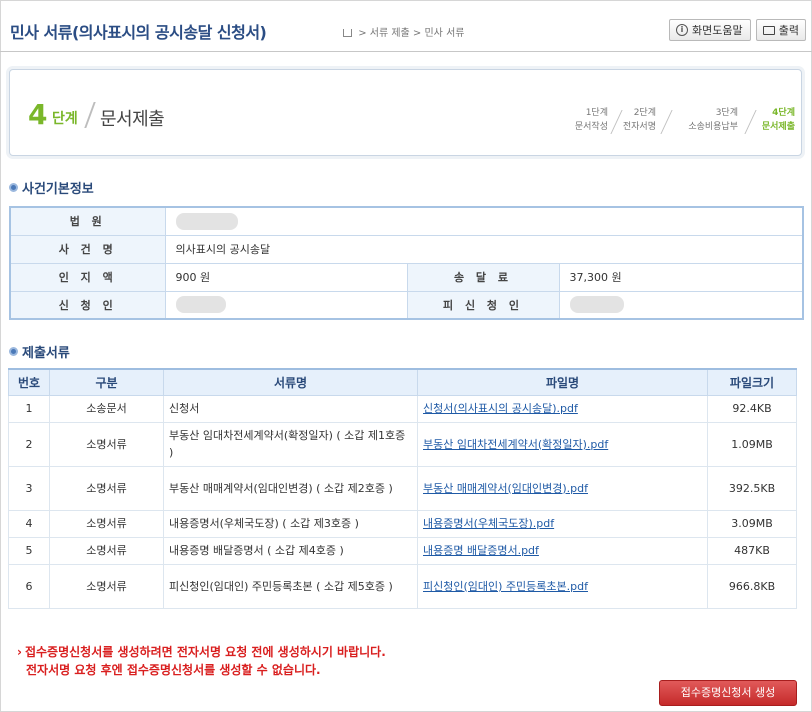 Image resolution: width=812 pixels, height=712 pixels. What do you see at coordinates (562, 408) in the screenshot?
I see `doc-file-link: 신청서(의사표시의 공시송달).pdf` at bounding box center [562, 408].